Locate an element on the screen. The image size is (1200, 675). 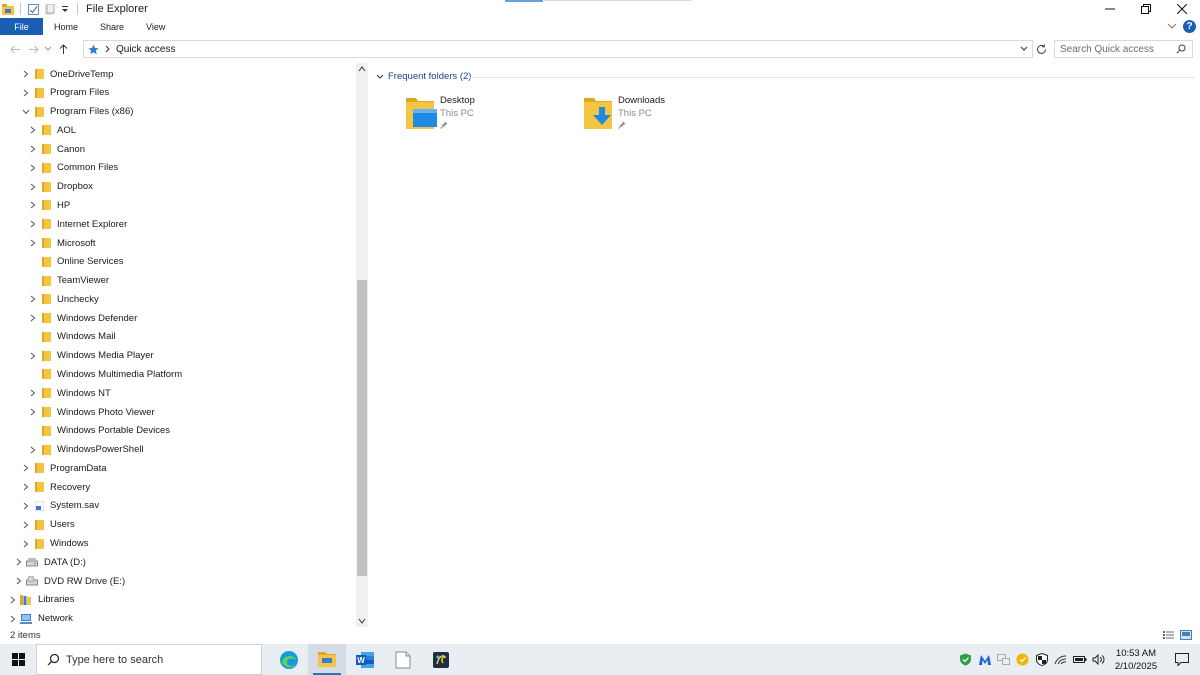
nav-tree-item: Windows Multimedia Platform is located at coordinates (105, 374).